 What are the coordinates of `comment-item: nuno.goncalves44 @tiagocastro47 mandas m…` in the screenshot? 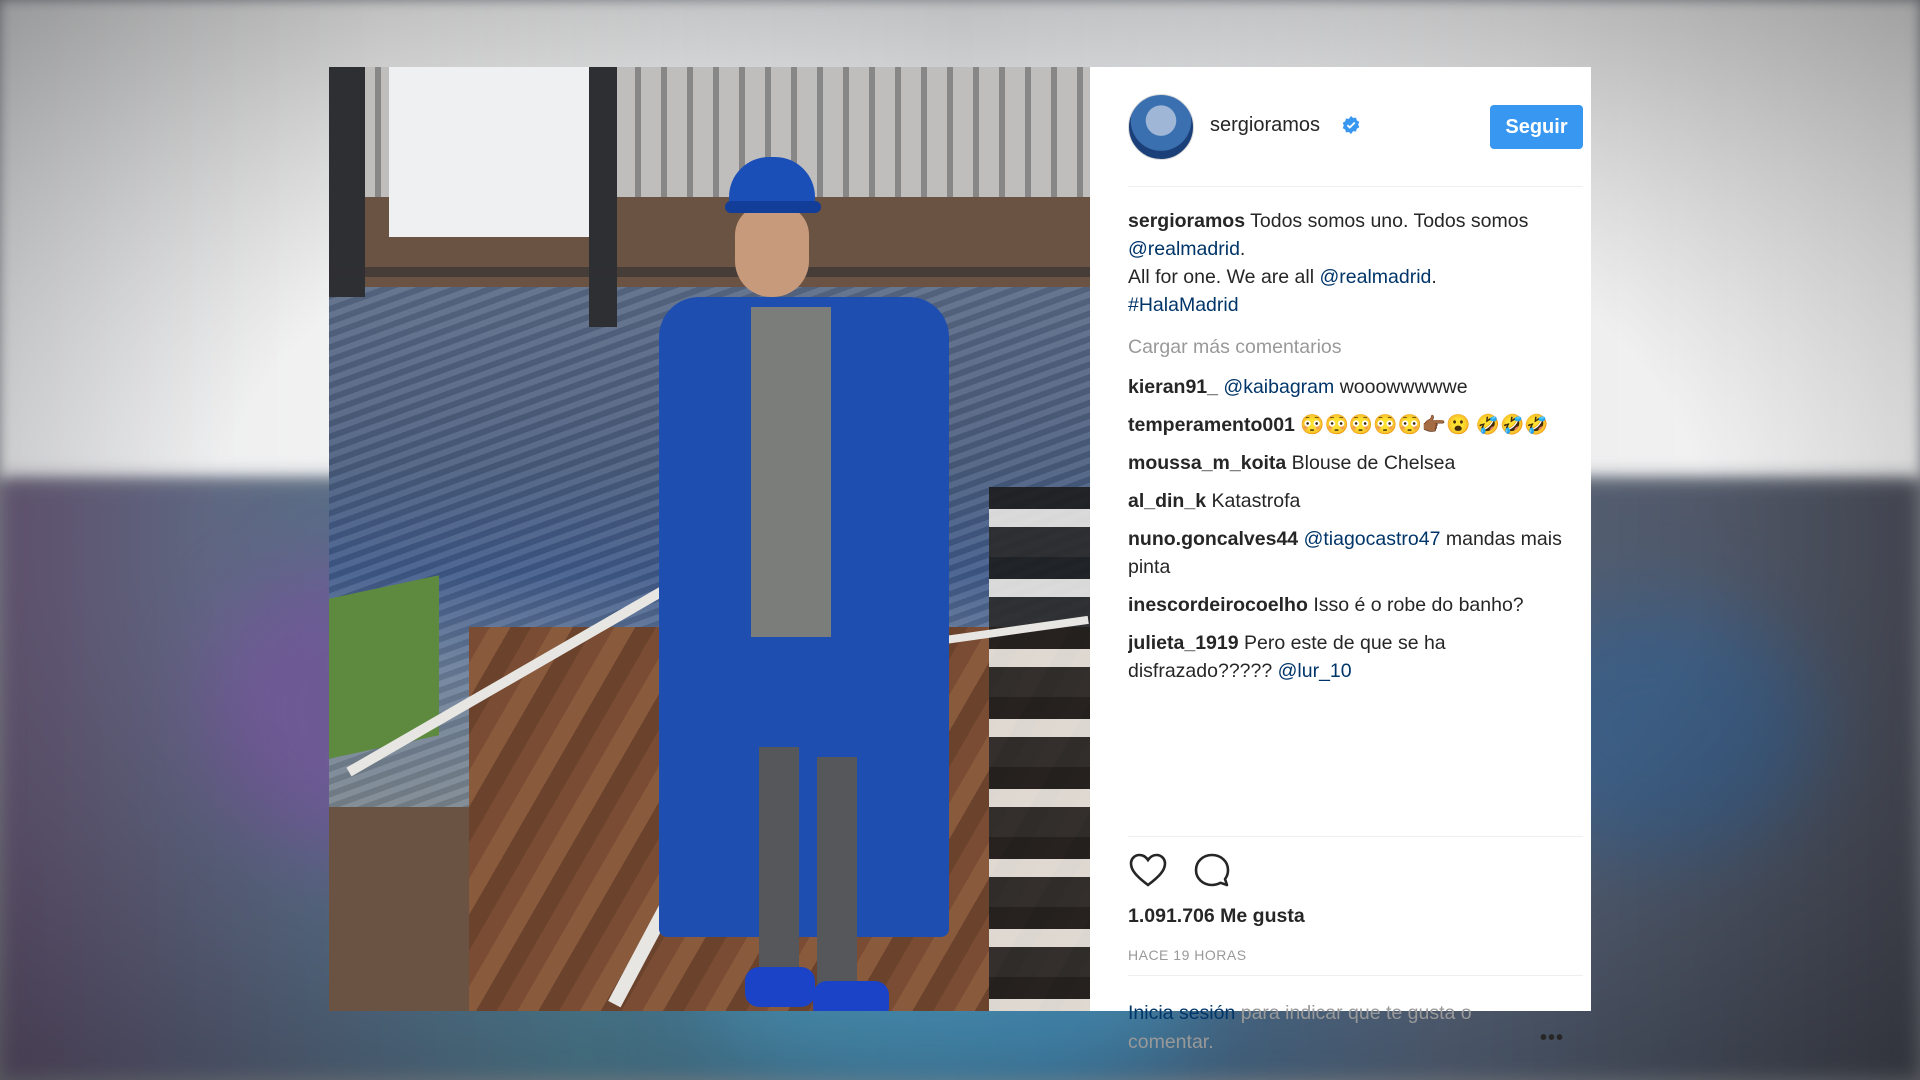 It's located at (1355, 553).